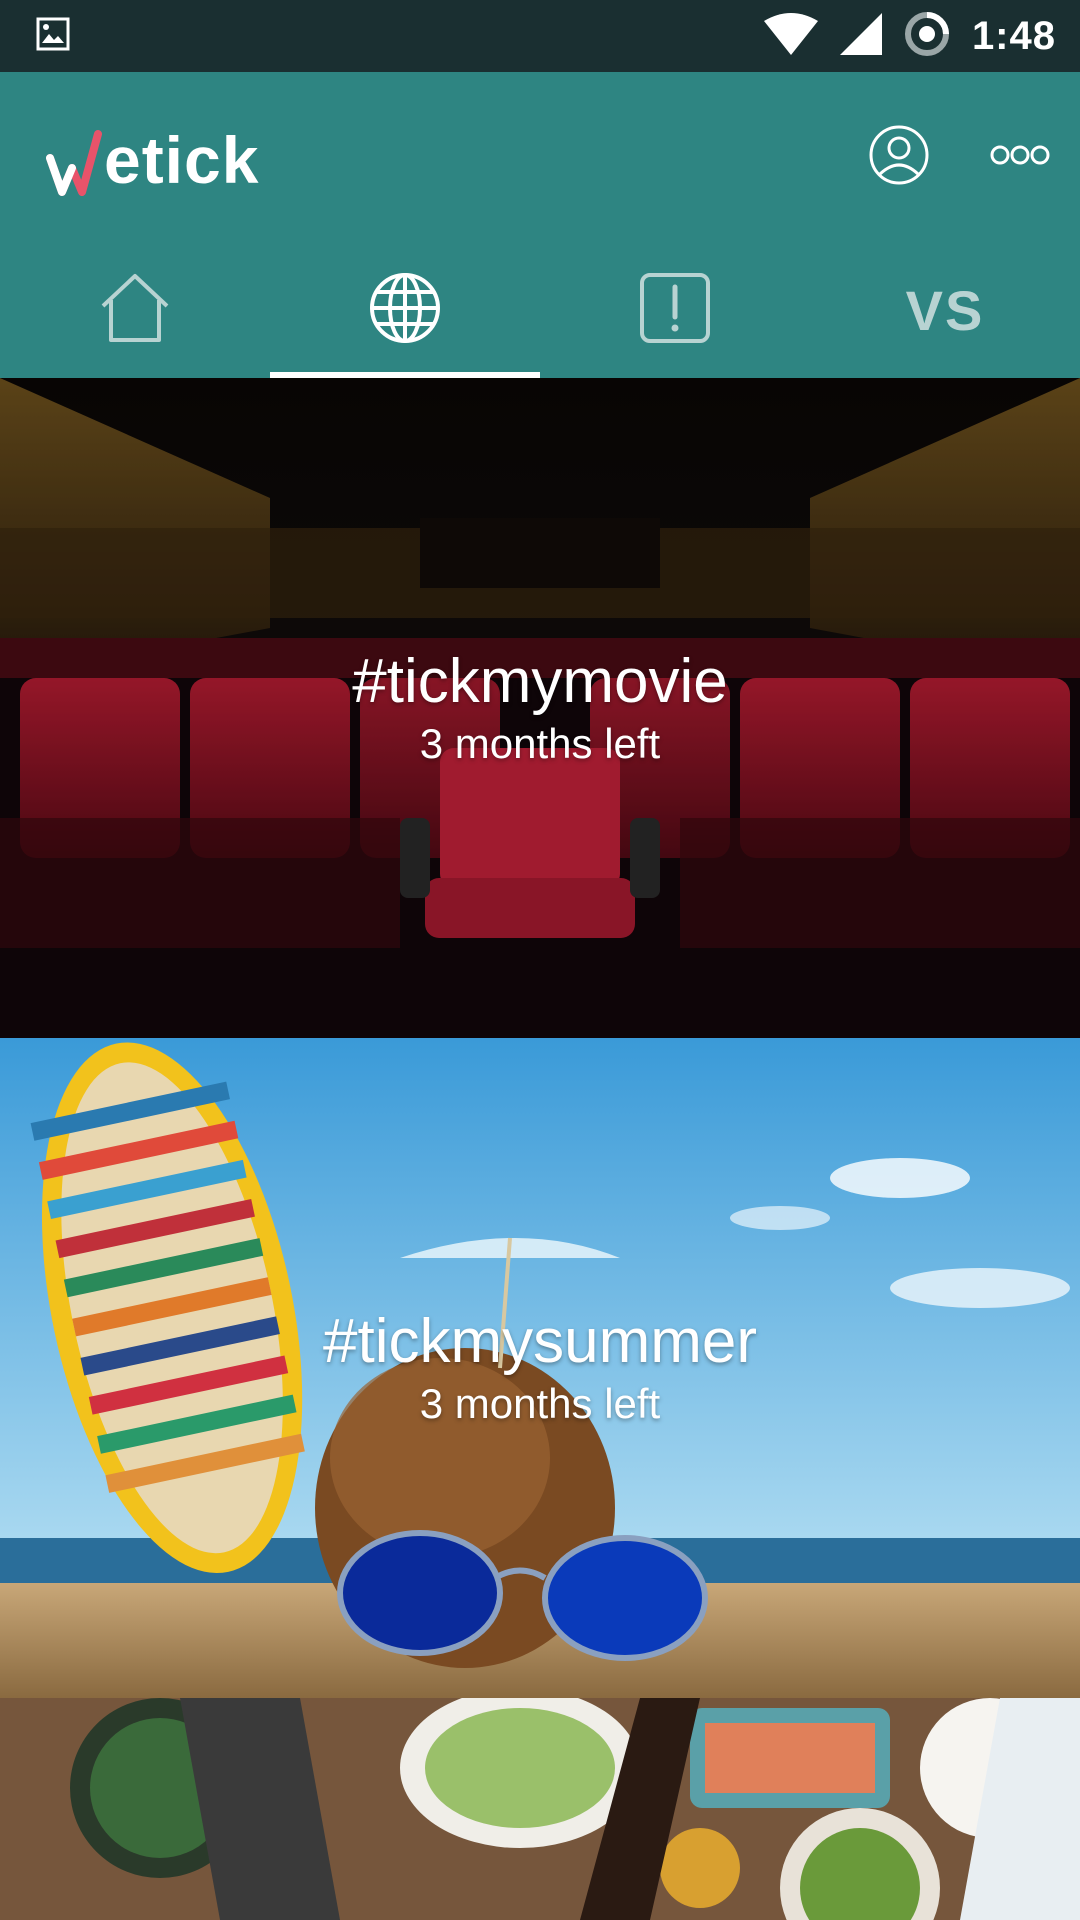  I want to click on app-logo: etick, so click(152, 160).